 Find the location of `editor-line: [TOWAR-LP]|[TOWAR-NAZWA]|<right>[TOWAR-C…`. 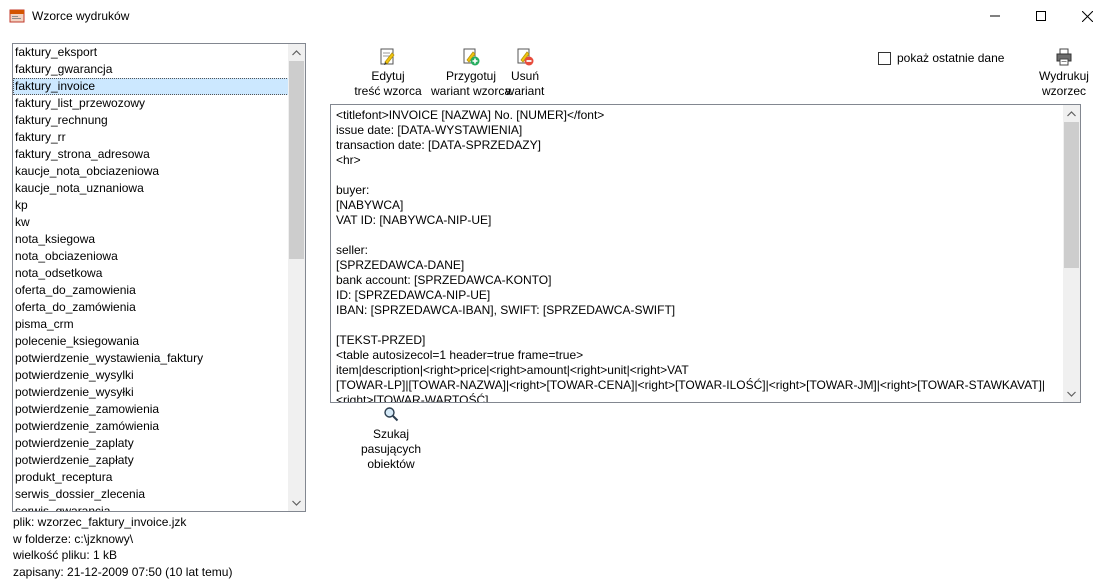

editor-line: [TOWAR-LP]|[TOWAR-NAZWA]|<right>[TOWAR-C… is located at coordinates (691, 385).